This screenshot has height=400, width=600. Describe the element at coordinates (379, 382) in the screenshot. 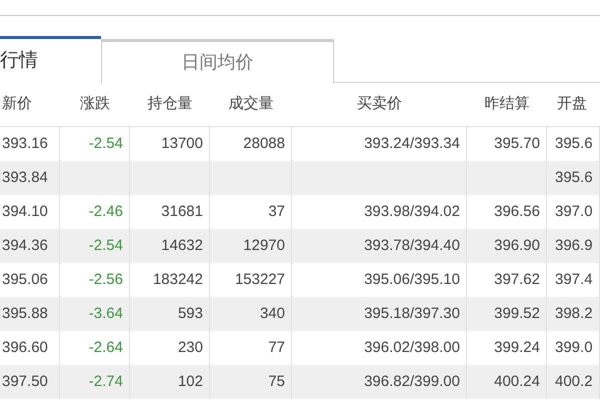

I see `table-cell: 396.82/399.00` at that location.